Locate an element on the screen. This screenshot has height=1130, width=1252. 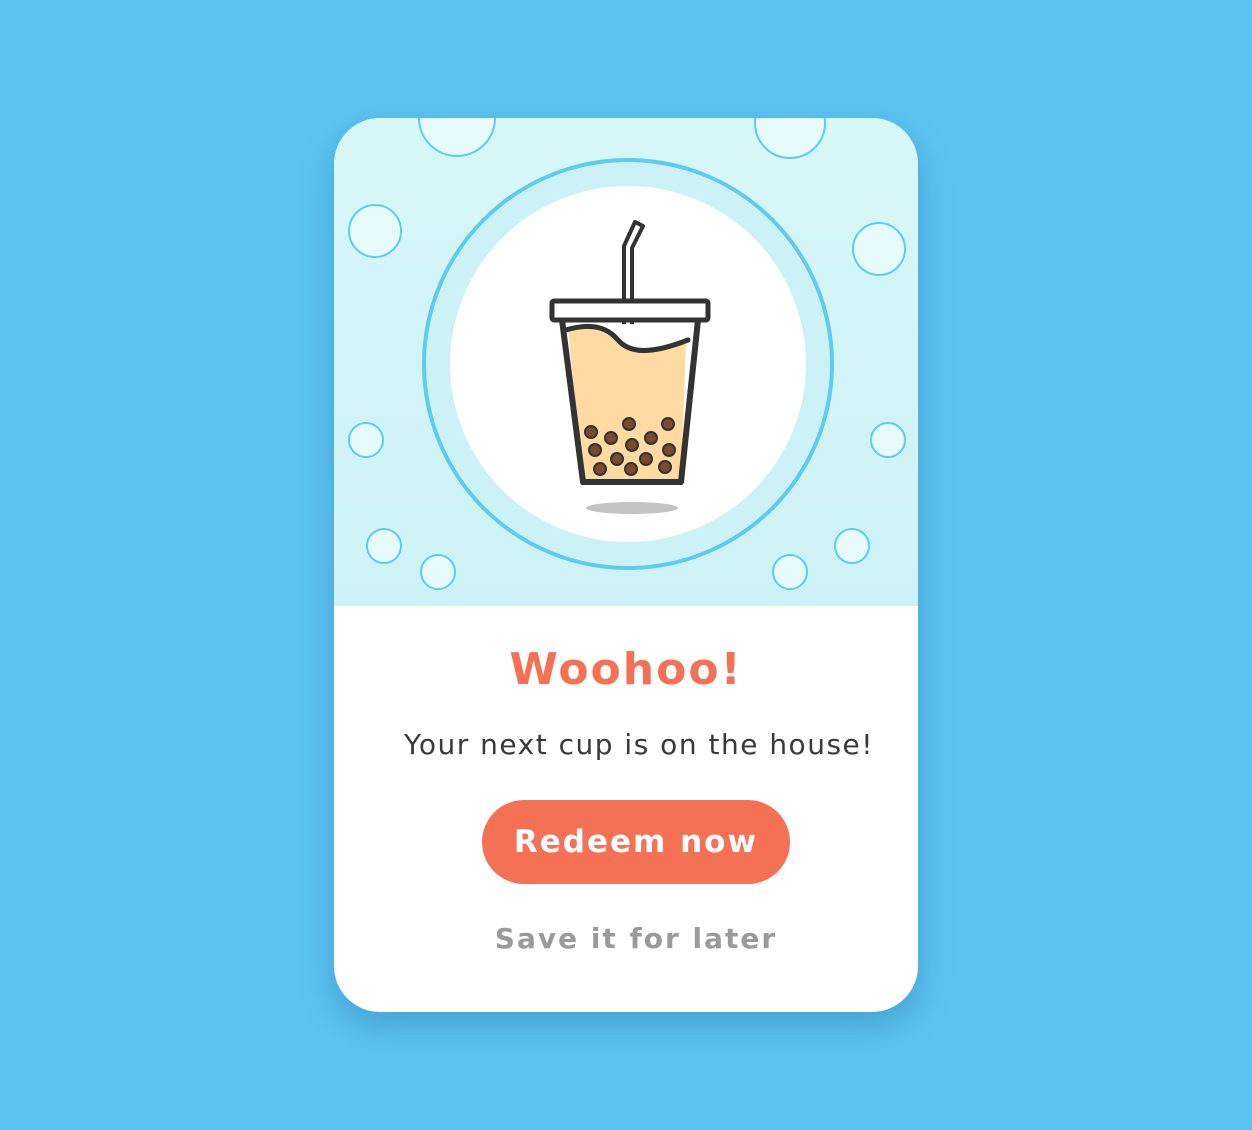
save-for-later-link: Save it for later is located at coordinates (626, 938).